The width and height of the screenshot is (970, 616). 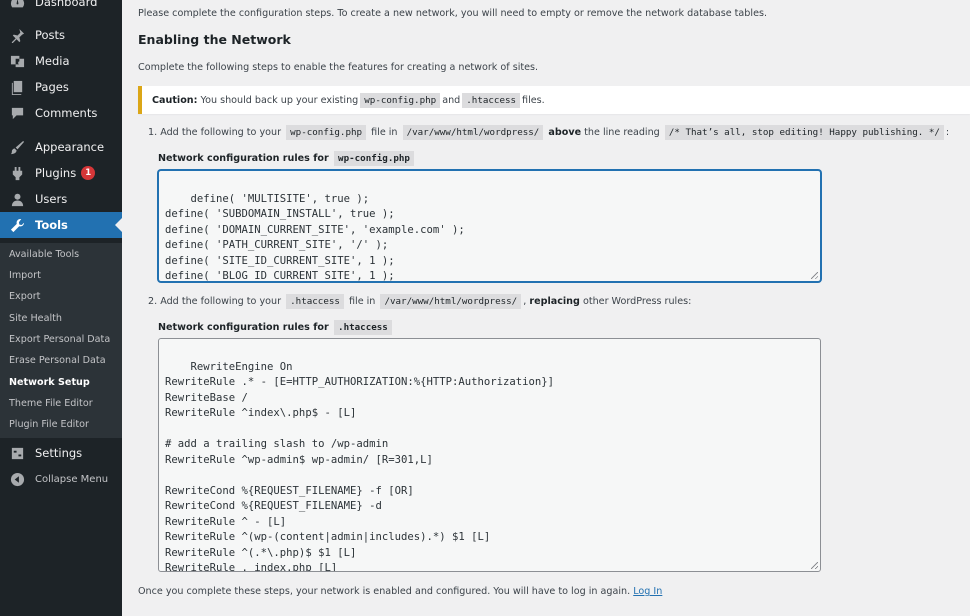 I want to click on caution-text: You should back up your existing, so click(x=279, y=100).